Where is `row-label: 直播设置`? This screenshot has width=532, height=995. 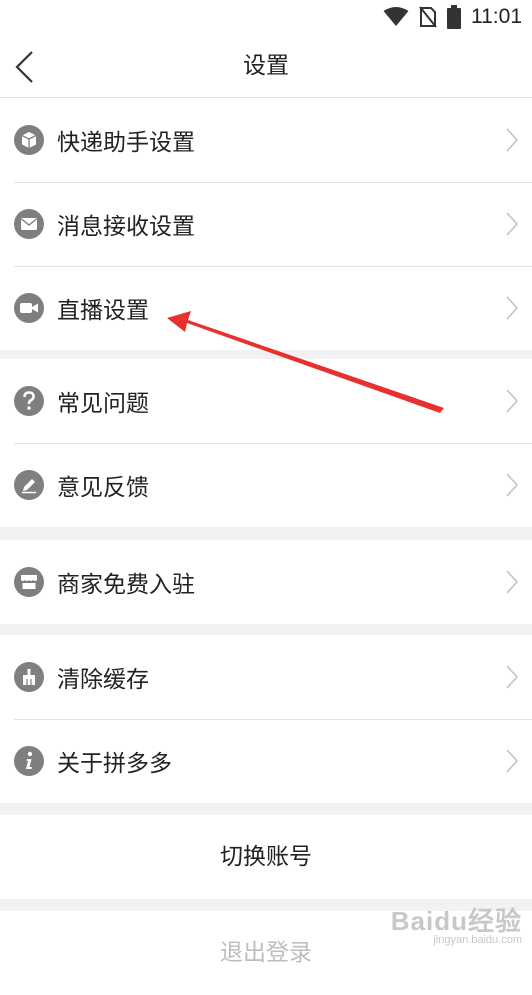
row-label: 直播设置 is located at coordinates (103, 311).